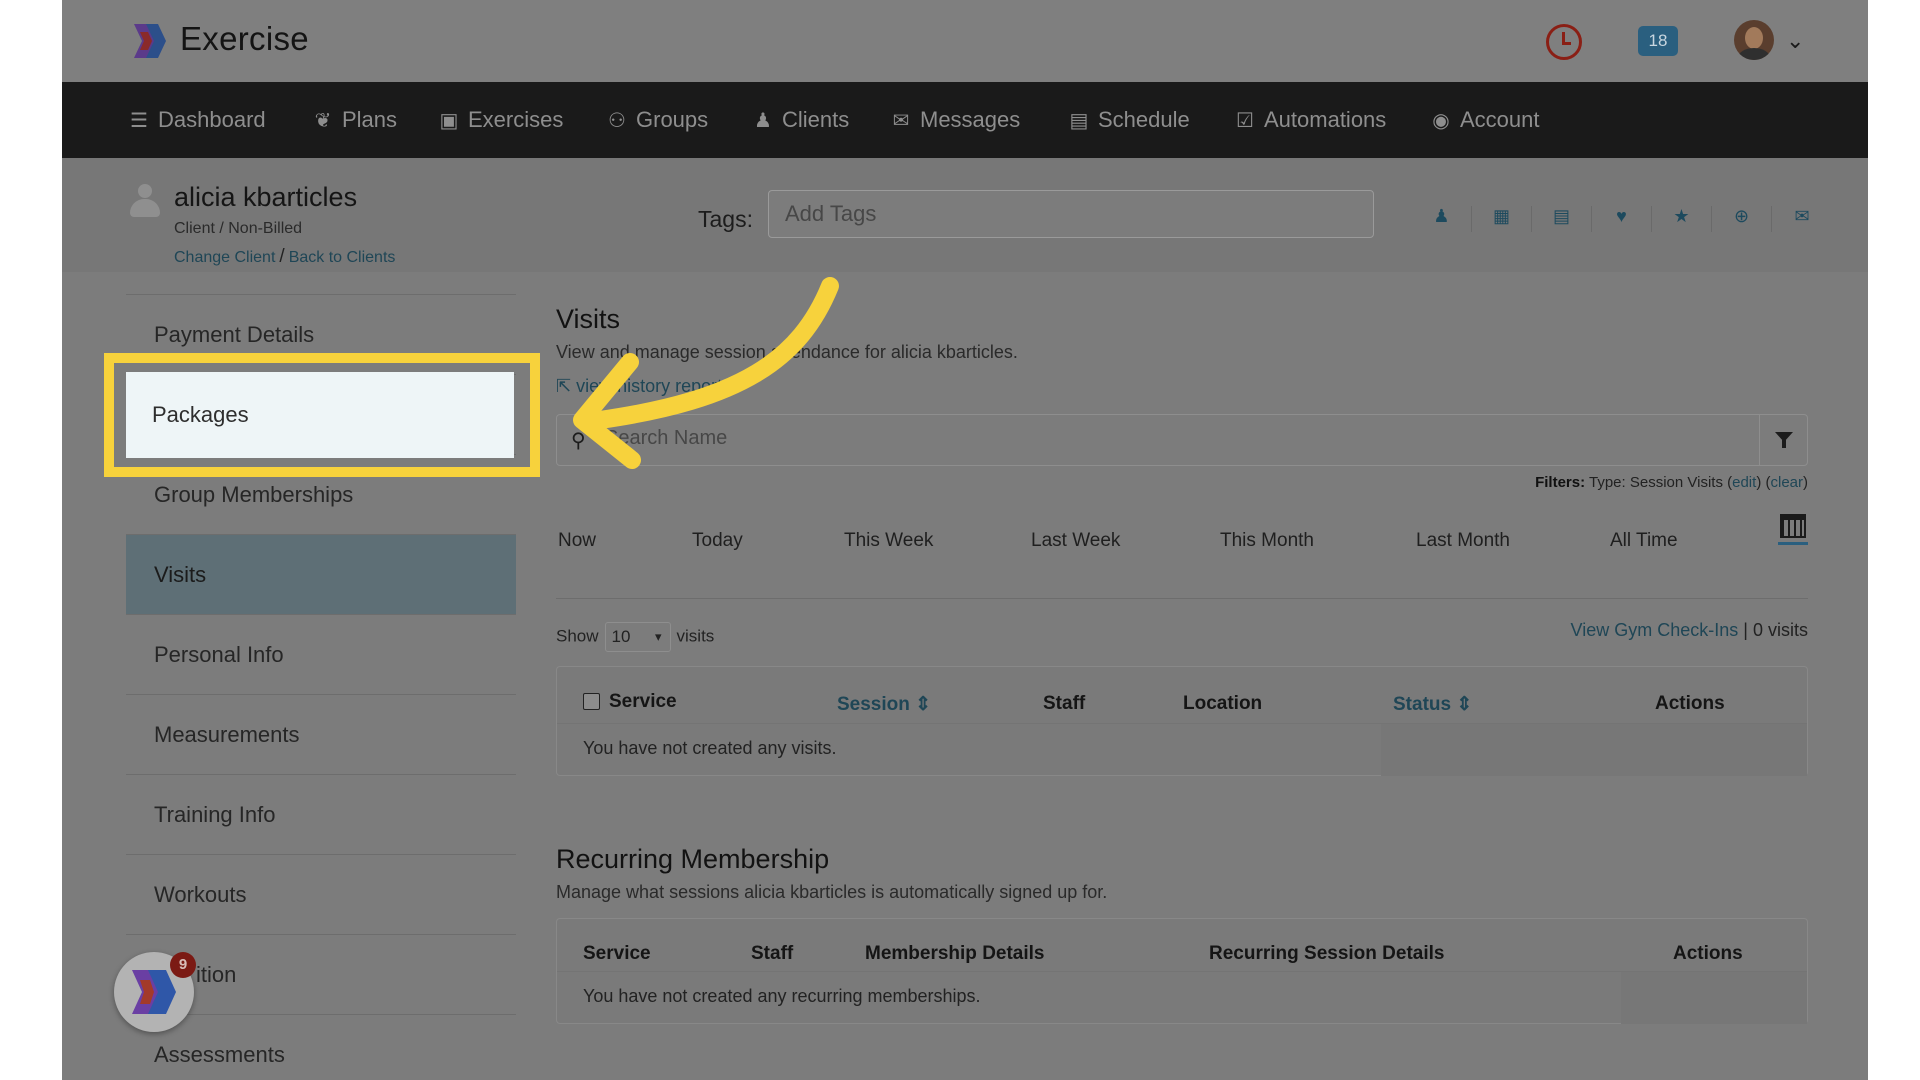 This screenshot has width=1920, height=1080. Describe the element at coordinates (1795, 41) in the screenshot. I see `chevron-down-icon: ⌄` at that location.